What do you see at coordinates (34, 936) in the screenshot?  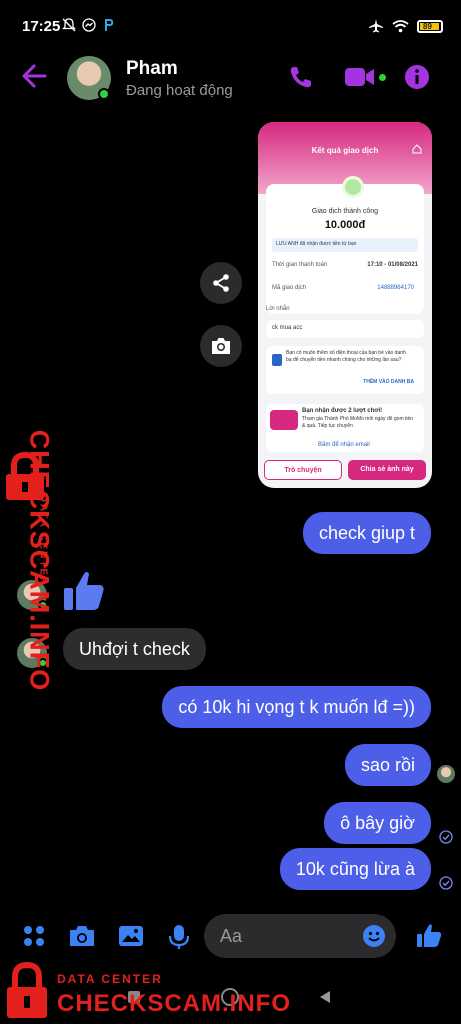 I see `menu-icon` at bounding box center [34, 936].